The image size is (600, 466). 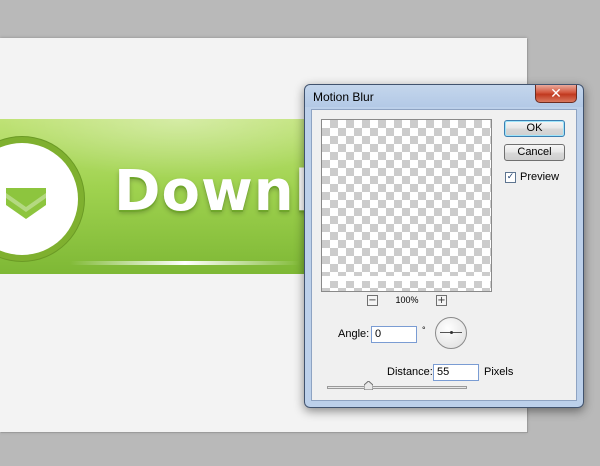 I want to click on close-button: ✕, so click(x=556, y=94).